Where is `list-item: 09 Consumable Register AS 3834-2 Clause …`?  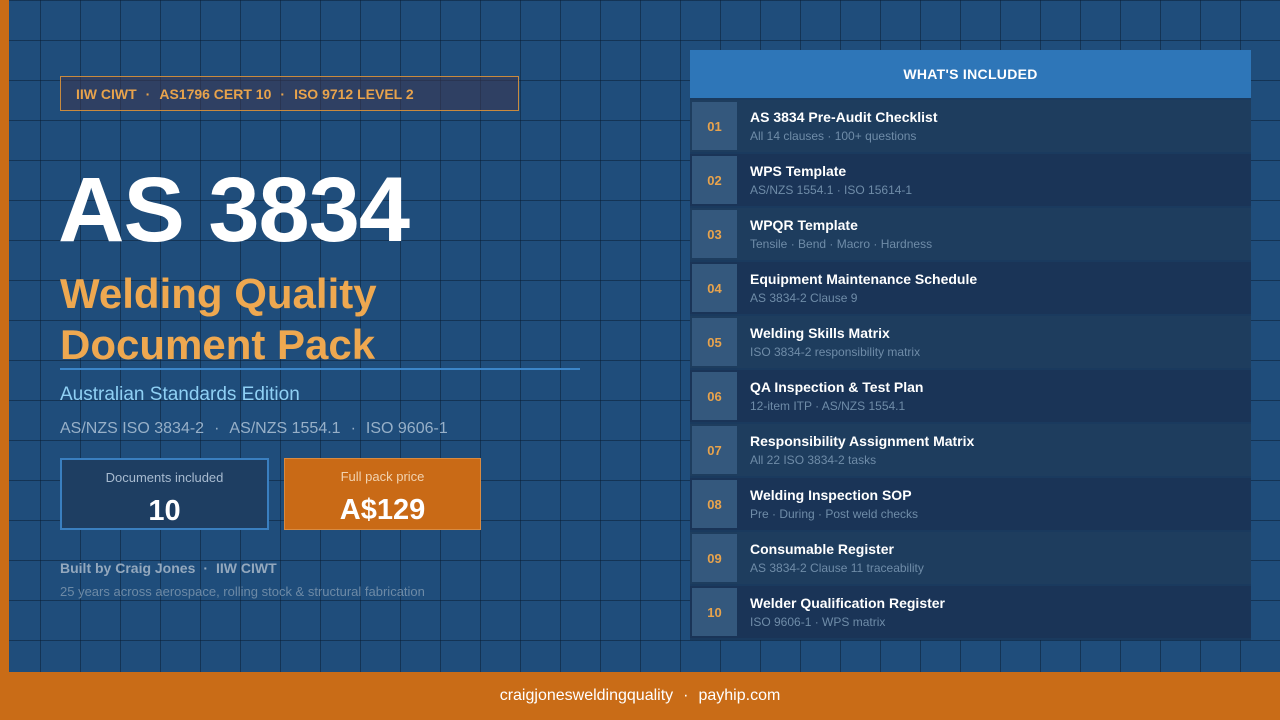
list-item: 09 Consumable Register AS 3834-2 Clause … is located at coordinates (970, 558).